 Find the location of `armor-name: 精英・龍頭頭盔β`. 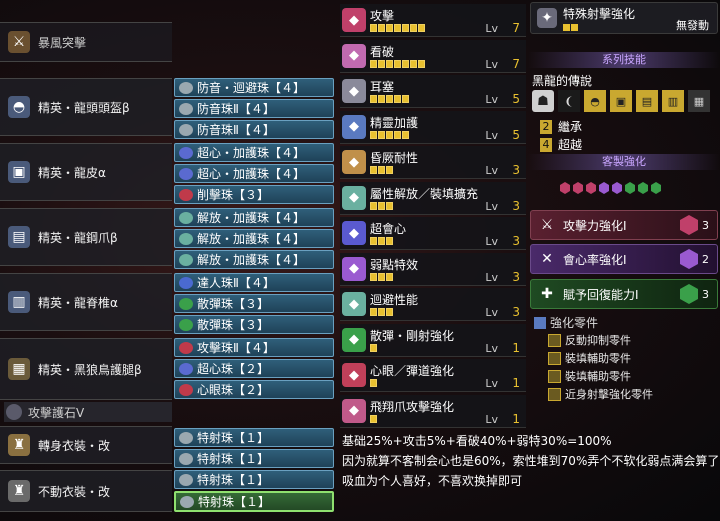

armor-name: 精英・龍頭頭盔β is located at coordinates (84, 107).